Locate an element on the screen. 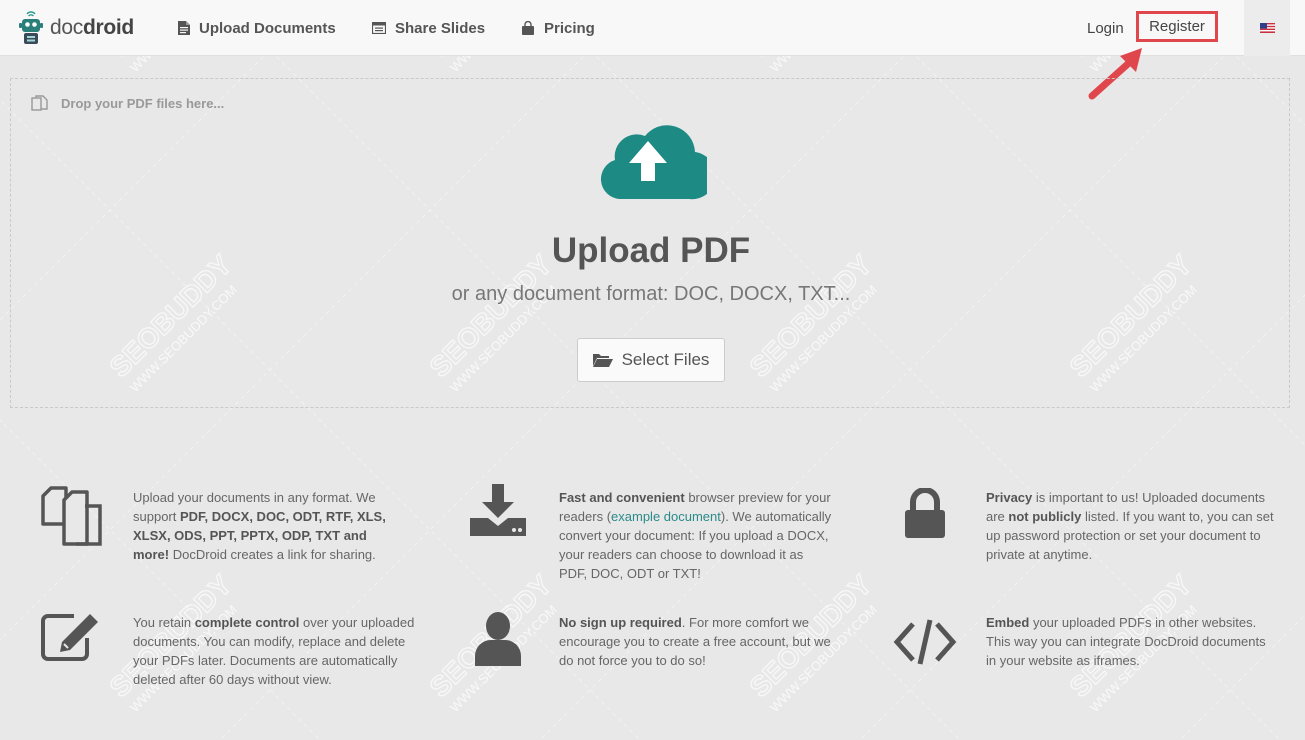 Image resolution: width=1305 pixels, height=740 pixels. feature-text-bold: not publicly is located at coordinates (1045, 516).